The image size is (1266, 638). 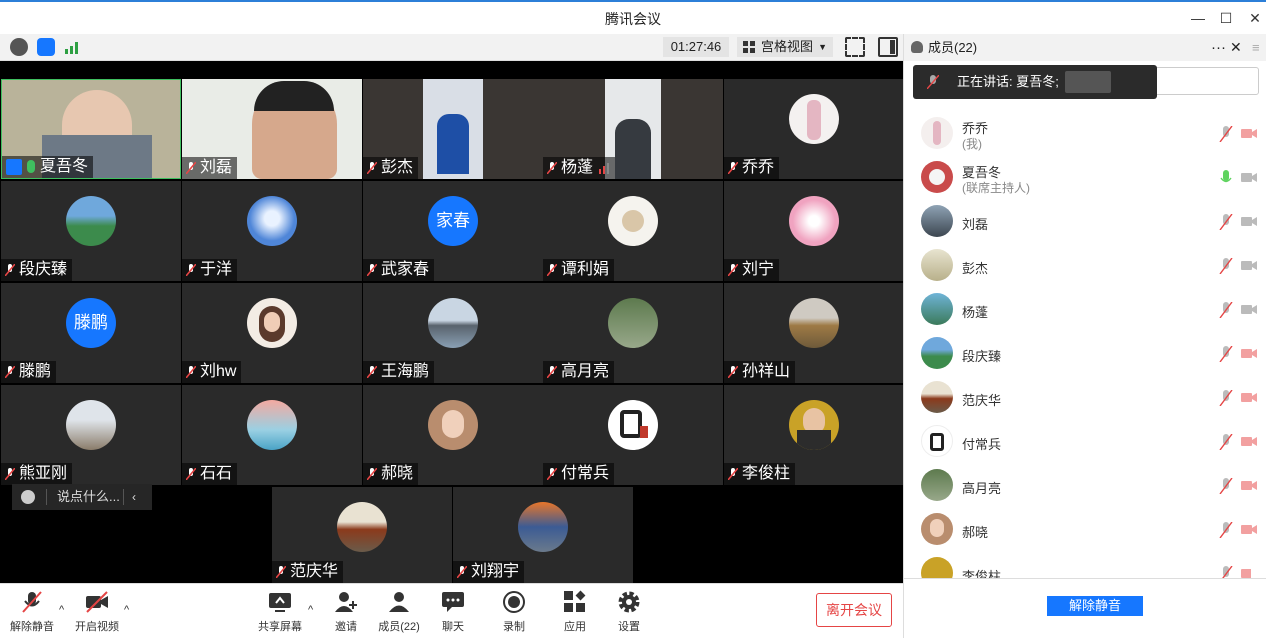 What do you see at coordinates (1089, 310) in the screenshot?
I see `member-row: 杨蓬` at bounding box center [1089, 310].